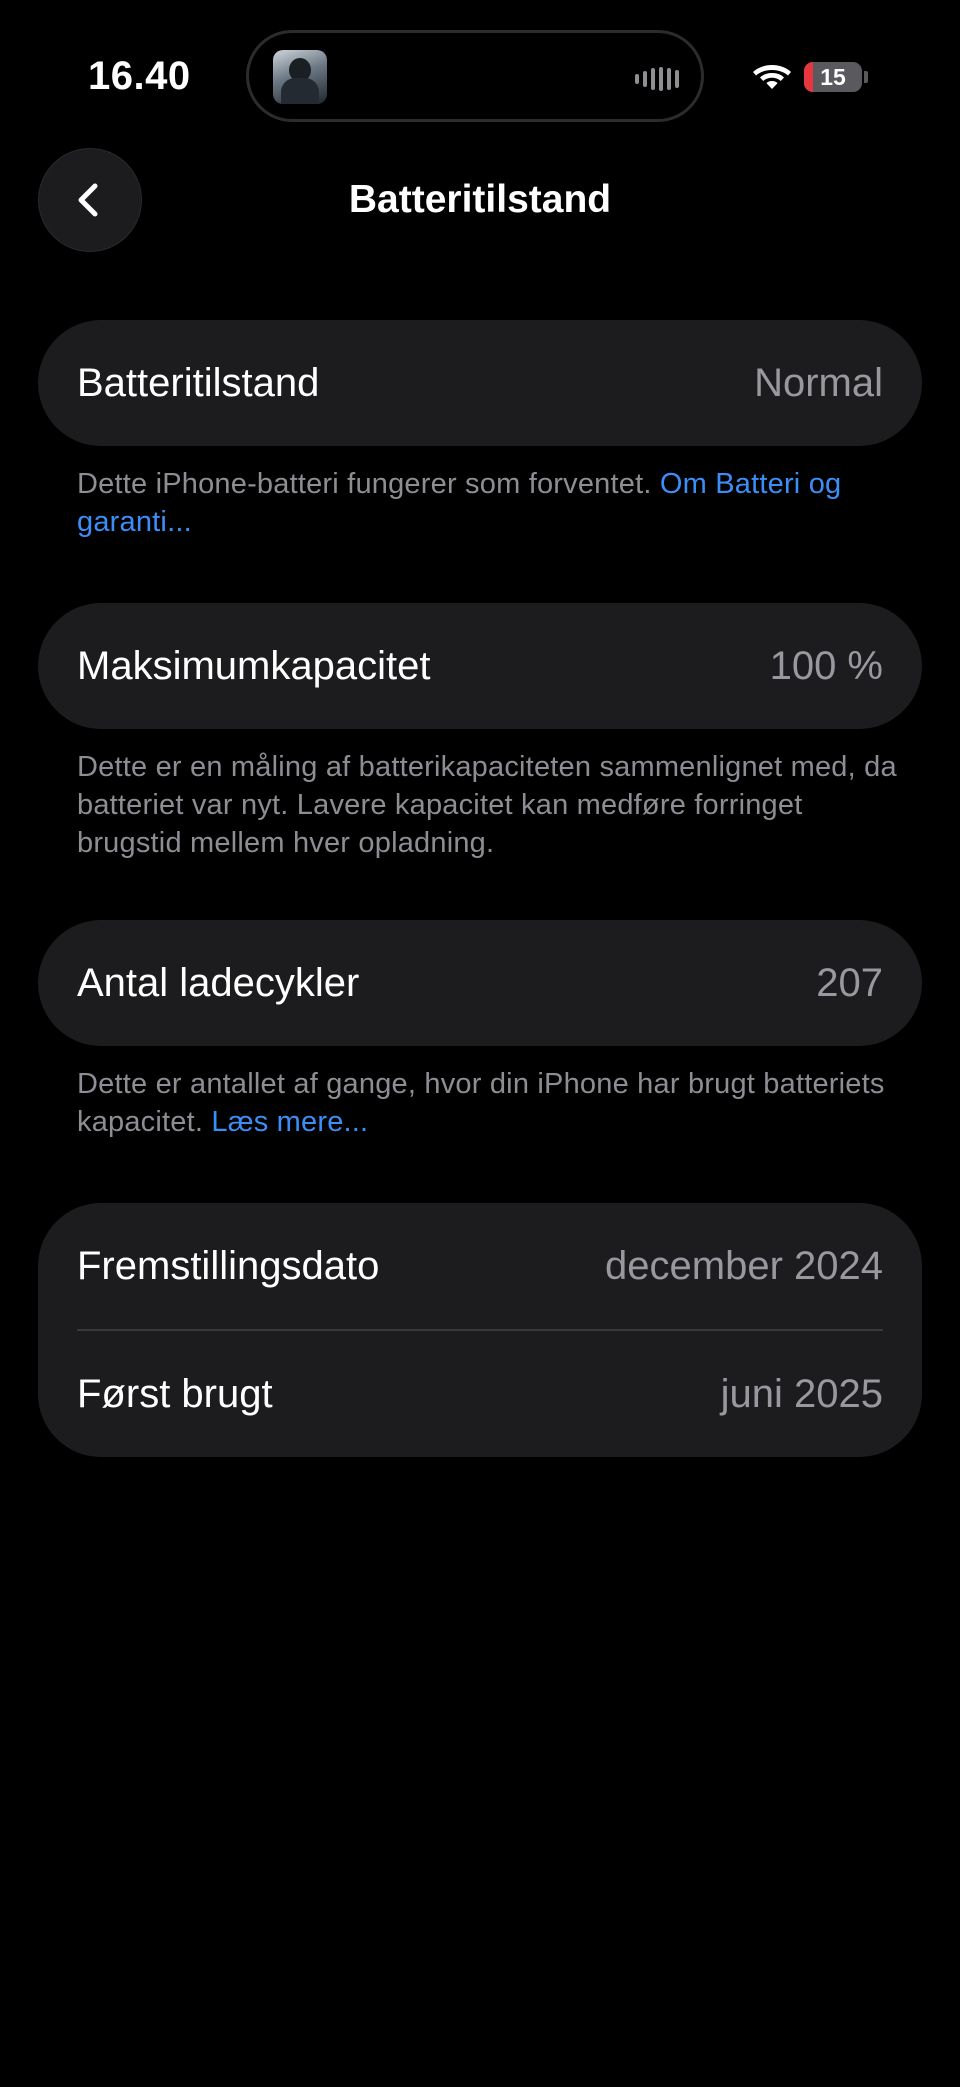 This screenshot has width=960, height=2087. Describe the element at coordinates (818, 382) in the screenshot. I see `battery-health-value: Normal` at that location.